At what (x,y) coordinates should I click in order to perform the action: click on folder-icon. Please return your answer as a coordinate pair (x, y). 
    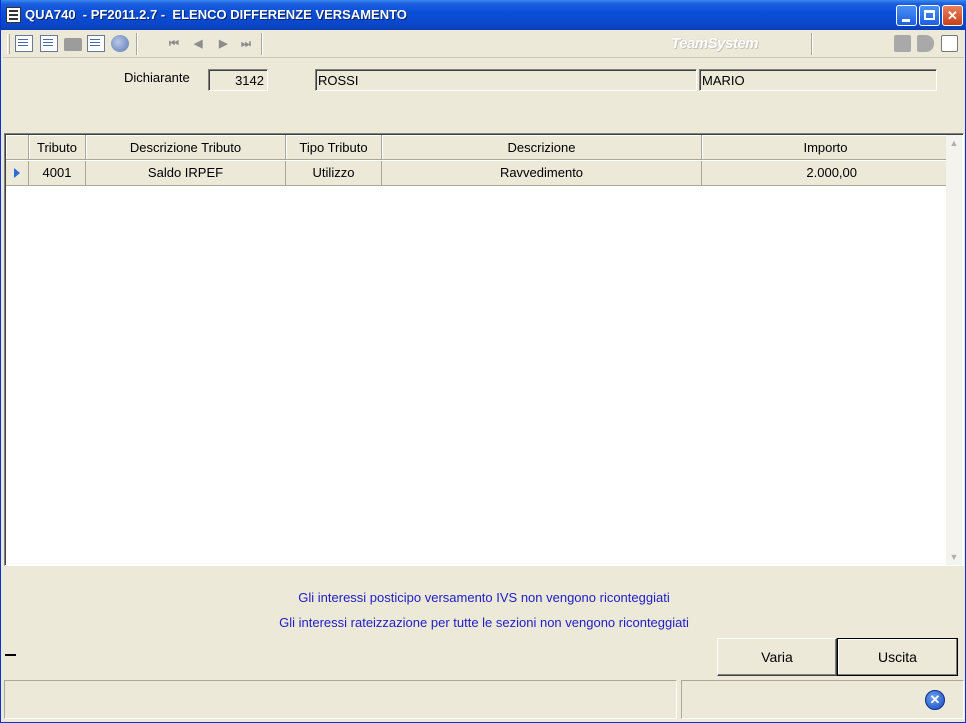
    Looking at the image, I should click on (73, 44).